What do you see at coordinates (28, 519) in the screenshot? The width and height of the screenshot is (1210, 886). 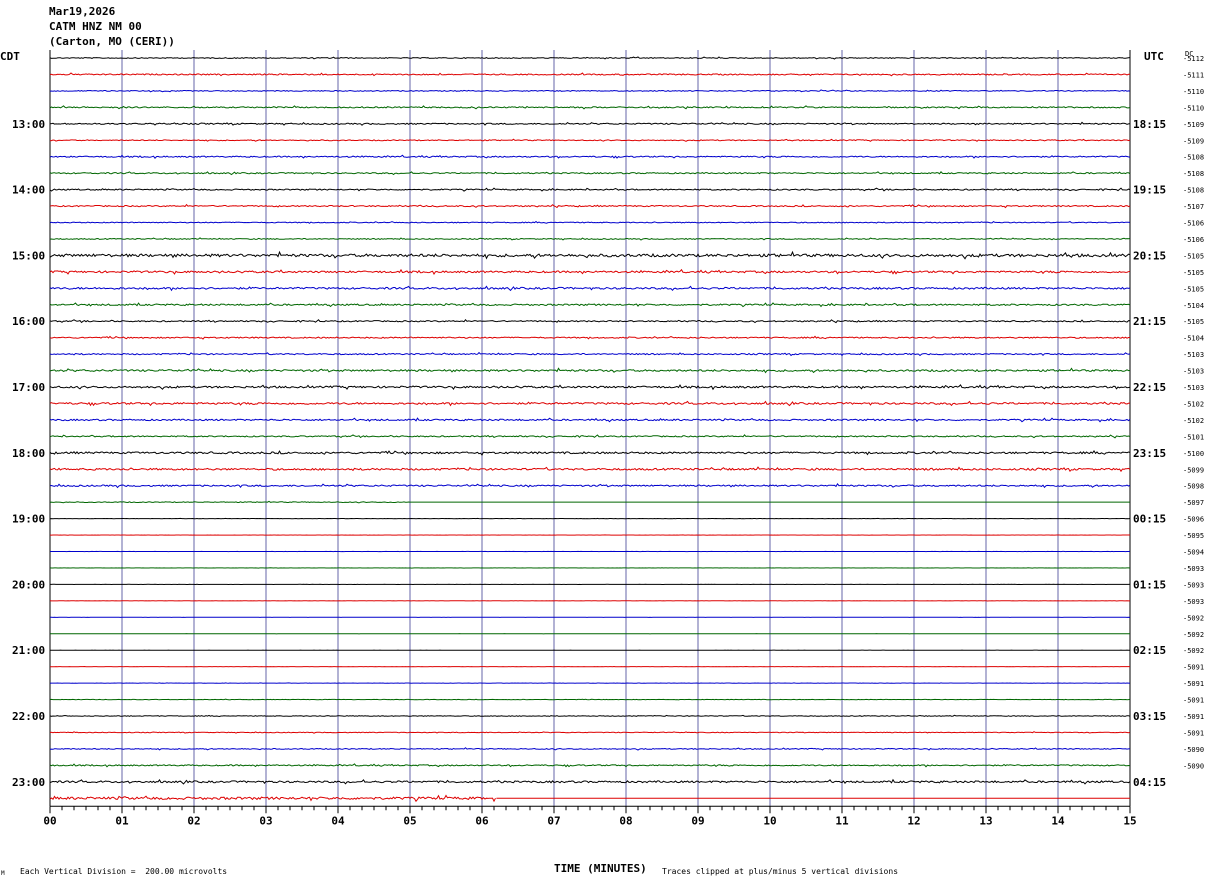 I see `hour-label-cdt: 19:00` at bounding box center [28, 519].